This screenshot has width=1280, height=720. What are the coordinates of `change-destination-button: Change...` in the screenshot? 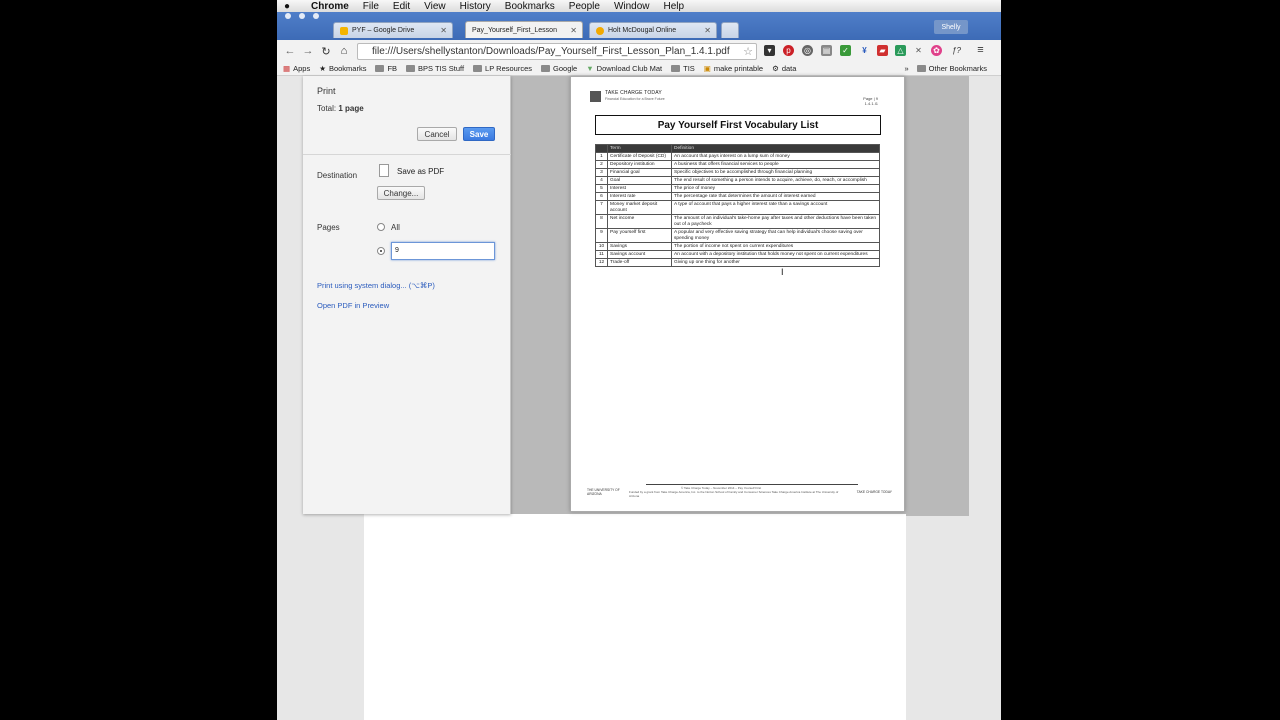 It's located at (401, 193).